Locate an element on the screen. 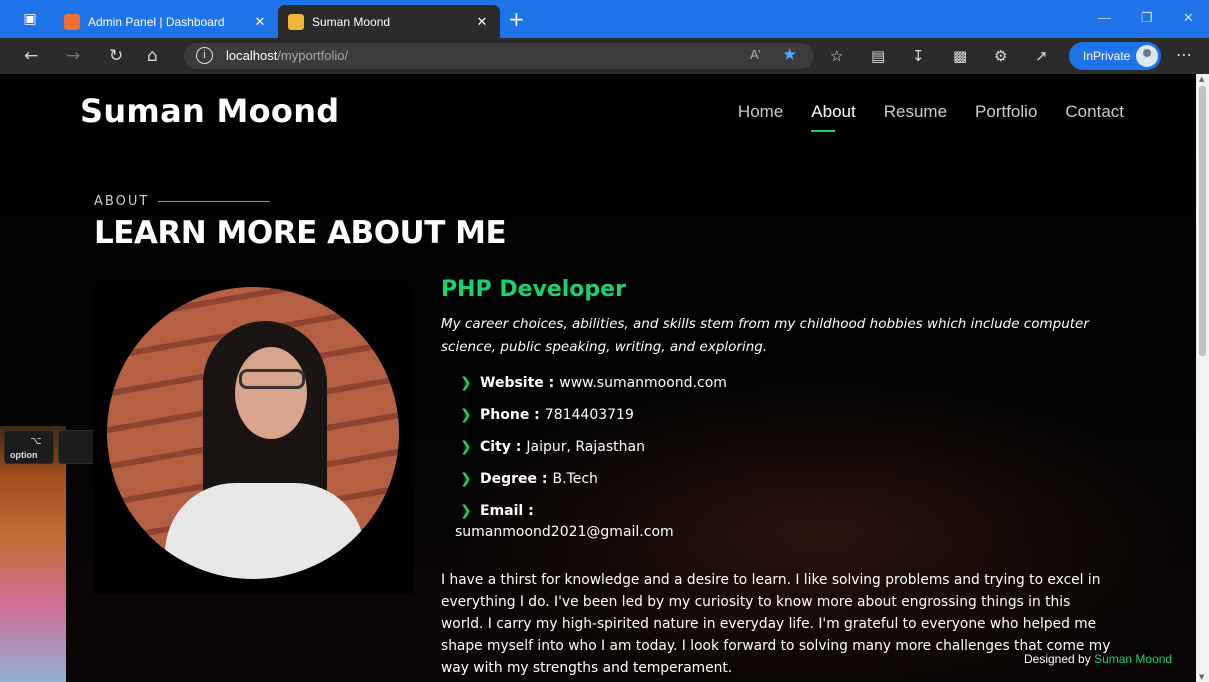 This screenshot has height=682, width=1209. address-bar: i localhost/myportfolio/ A’ ★ is located at coordinates (499, 56).